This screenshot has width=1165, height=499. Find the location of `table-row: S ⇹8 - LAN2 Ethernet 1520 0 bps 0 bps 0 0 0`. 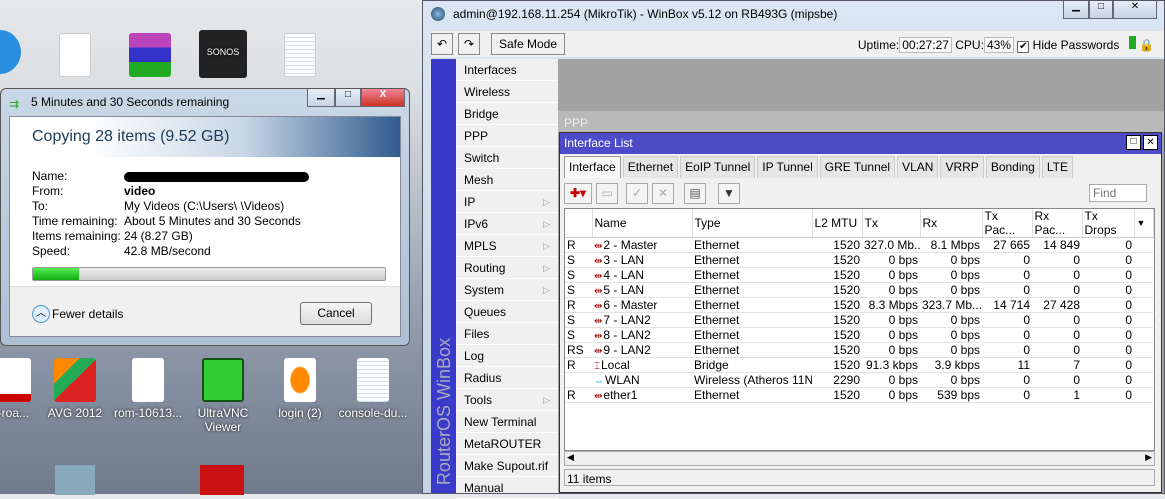

table-row: S ⇹8 - LAN2 Ethernet 1520 0 bps 0 bps 0 0 0 is located at coordinates (859, 335).